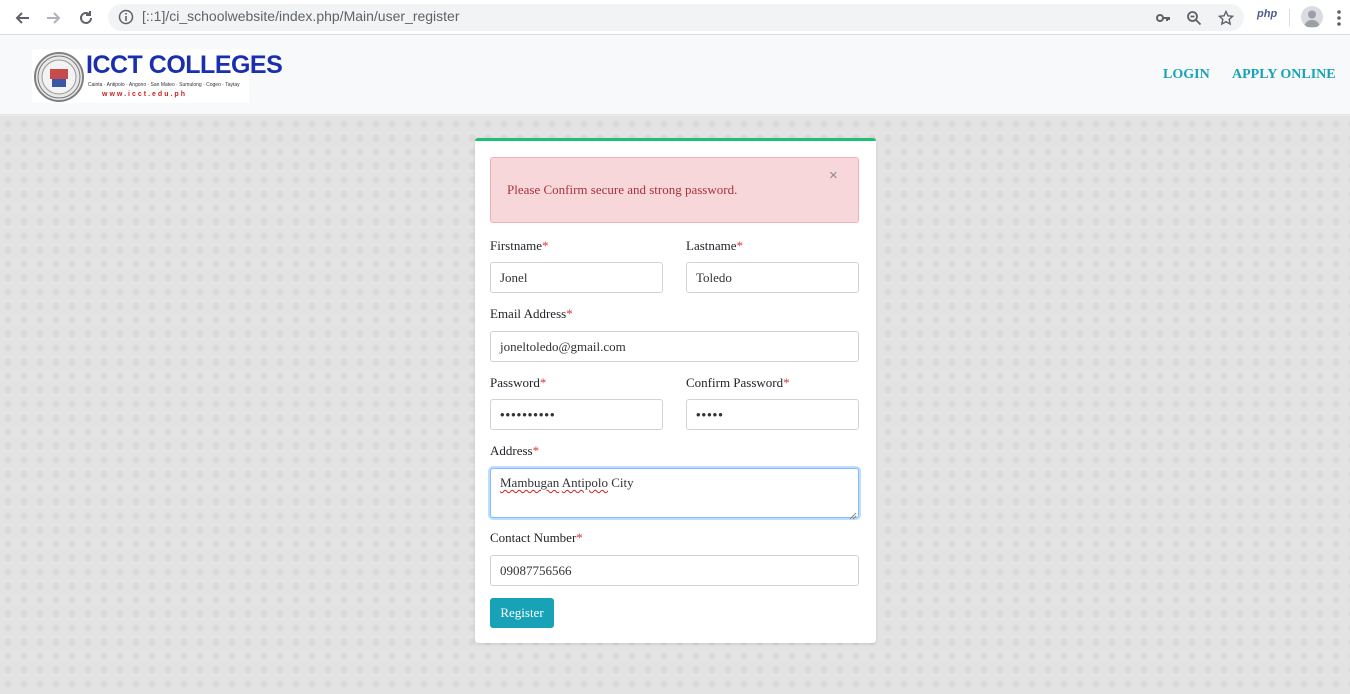  I want to click on back-arrow-icon, so click(22, 18).